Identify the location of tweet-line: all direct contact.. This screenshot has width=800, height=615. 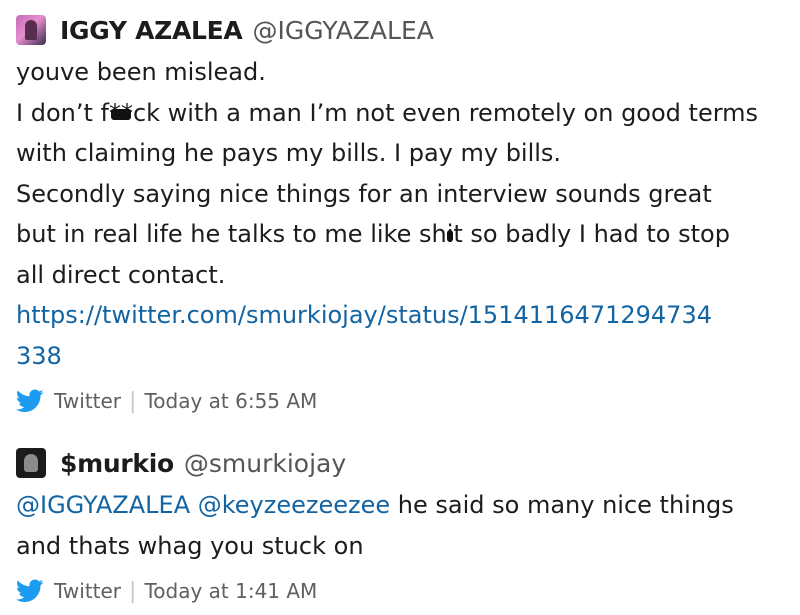
(121, 274).